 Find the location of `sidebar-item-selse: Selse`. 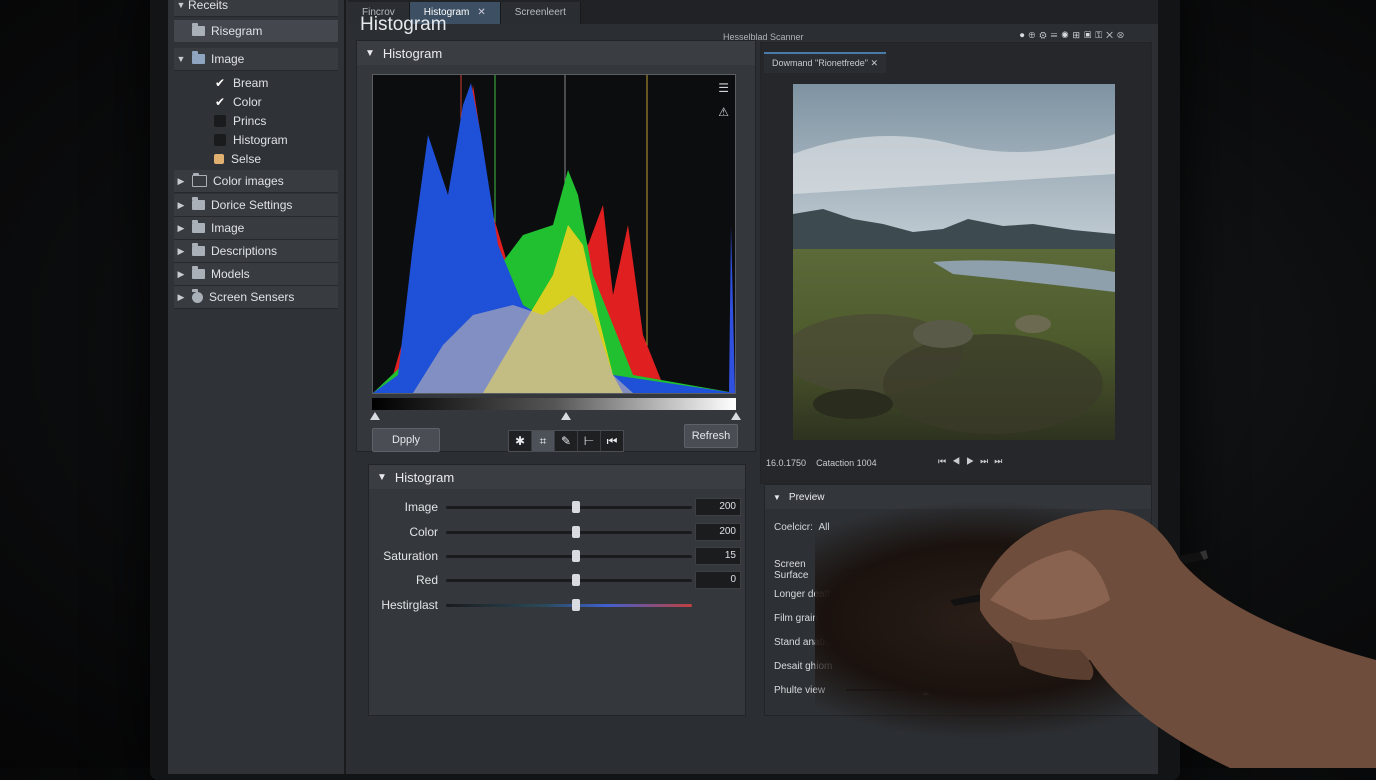

sidebar-item-selse: Selse is located at coordinates (256, 159).